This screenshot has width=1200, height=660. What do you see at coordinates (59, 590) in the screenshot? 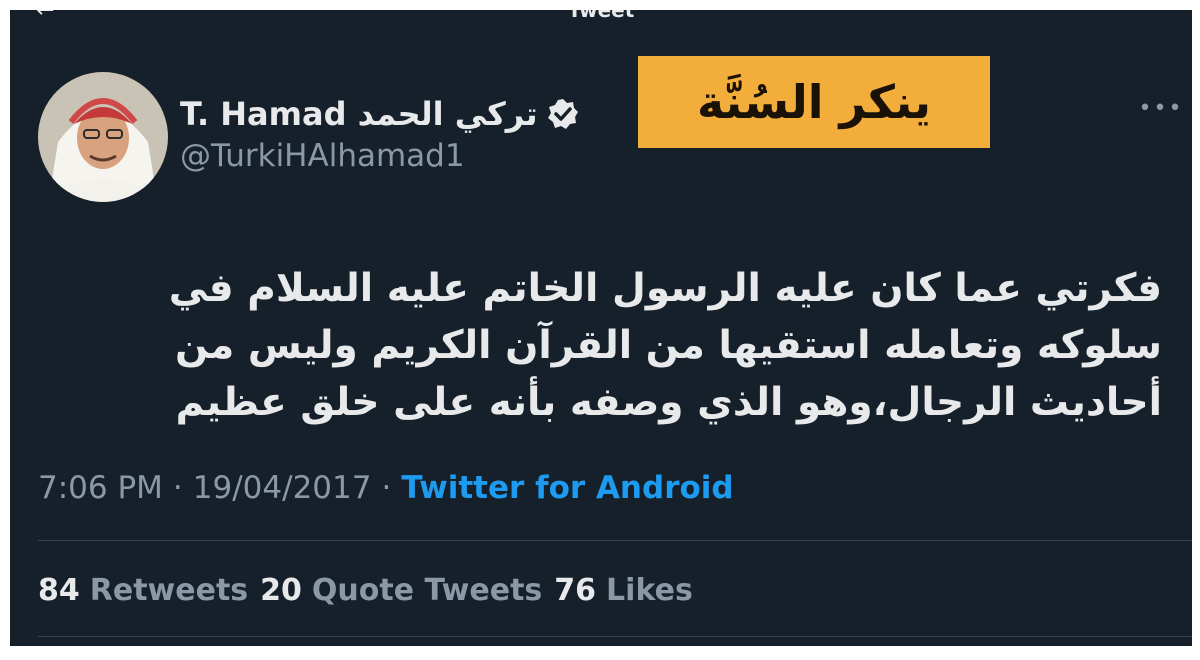
I see `retweets-count: 84` at bounding box center [59, 590].